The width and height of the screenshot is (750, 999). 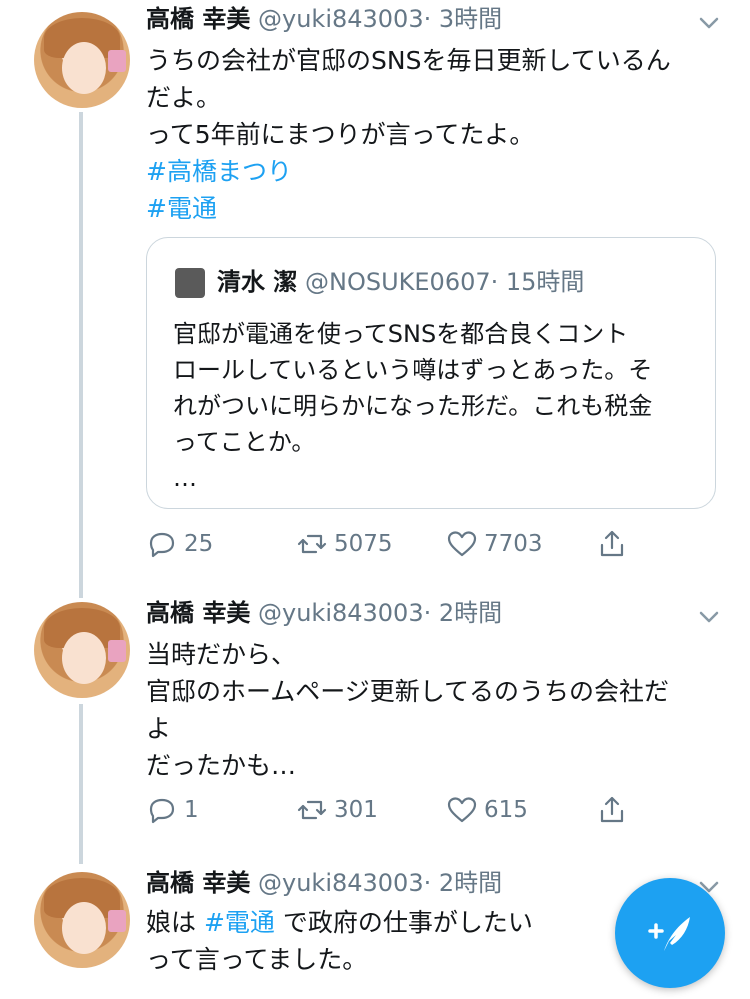 I want to click on reply-button: 25, so click(x=179, y=544).